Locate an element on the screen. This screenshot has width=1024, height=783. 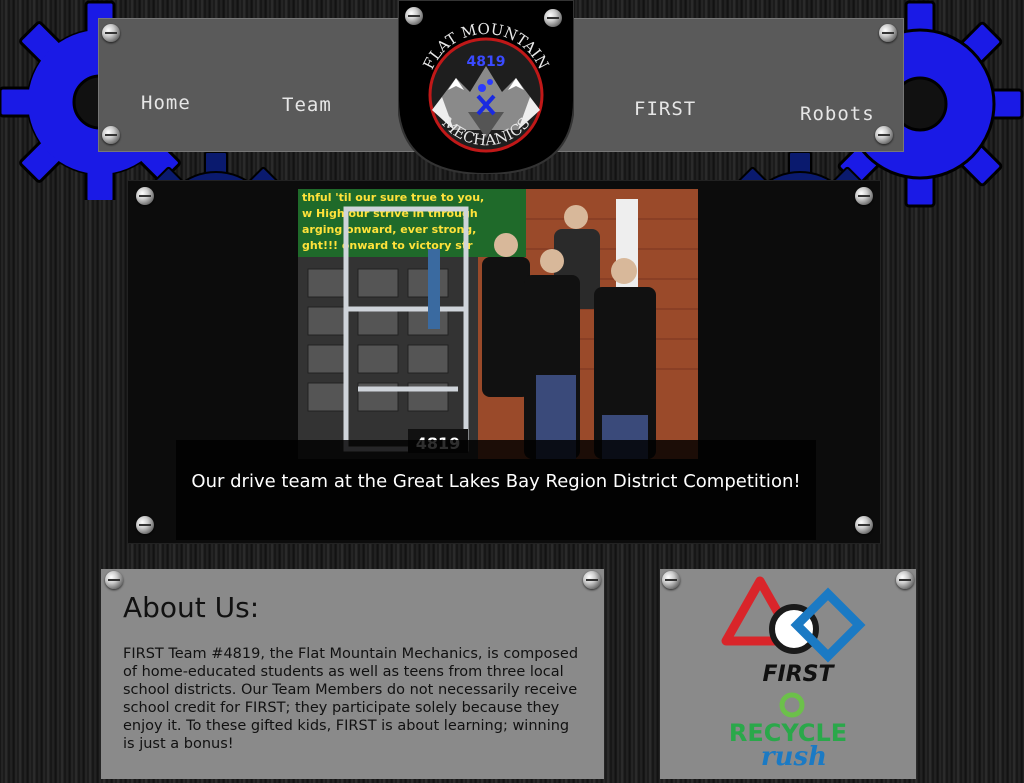
team-logo: 4819 FLAT MOUNTAIN MECHANICS is located at coordinates (486, 88).